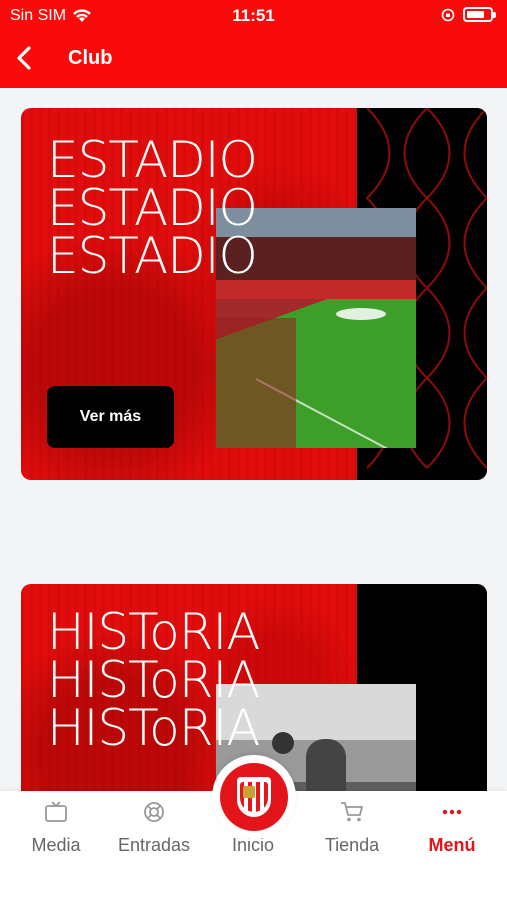  Describe the element at coordinates (154, 831) in the screenshot. I see `nav-entradas: Entradas` at that location.